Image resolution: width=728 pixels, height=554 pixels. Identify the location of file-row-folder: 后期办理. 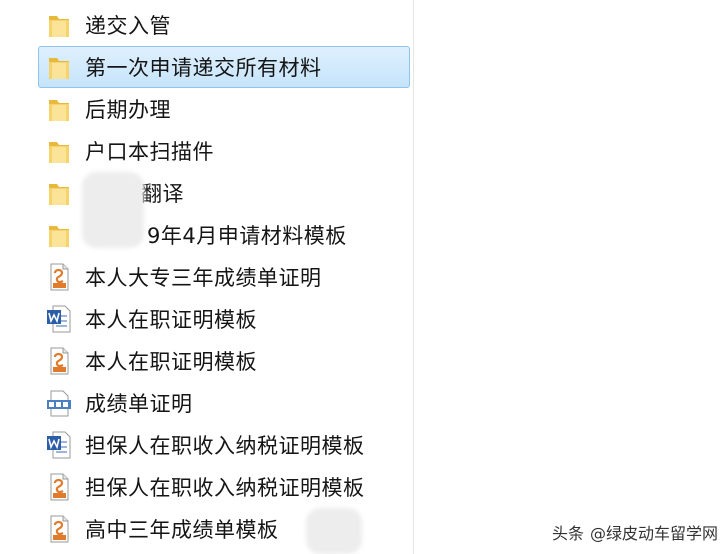
(224, 109).